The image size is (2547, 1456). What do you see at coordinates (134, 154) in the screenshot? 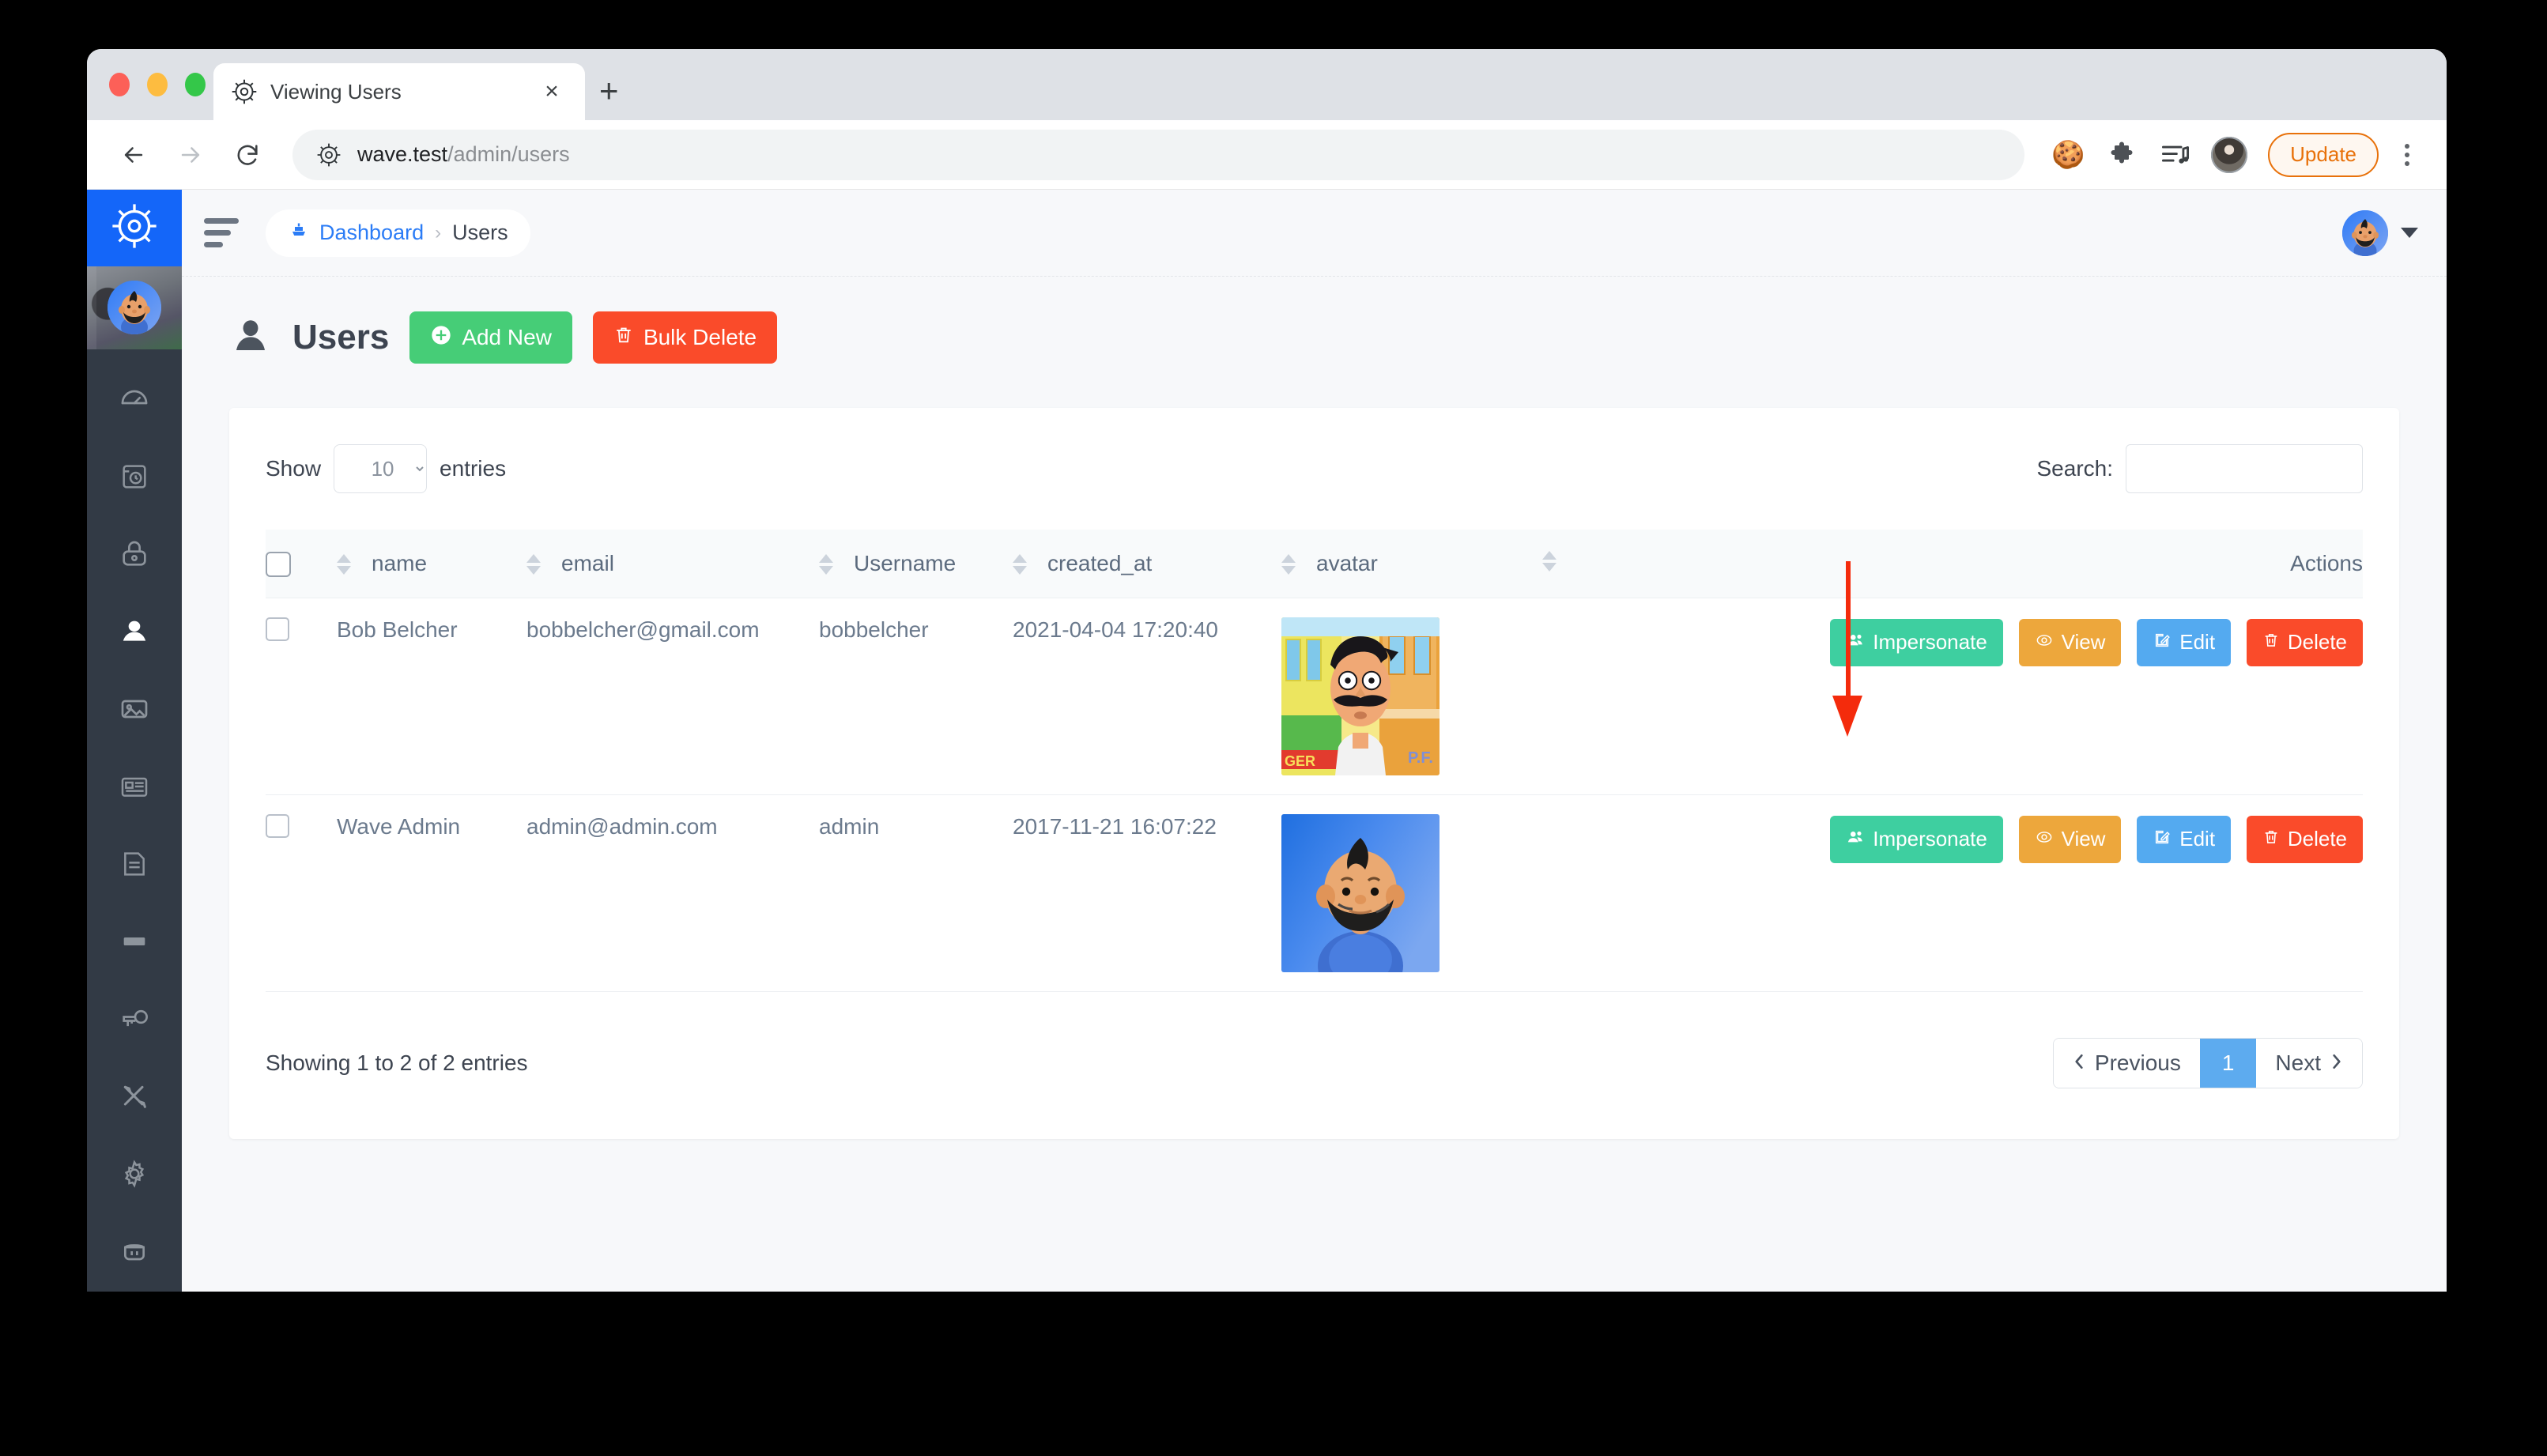
I see `back-button` at bounding box center [134, 154].